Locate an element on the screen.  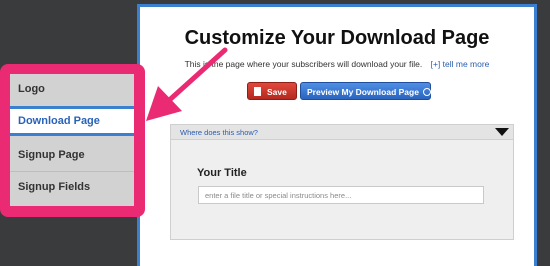
where-does-this-show-link: Where does this show? is located at coordinates (219, 132).